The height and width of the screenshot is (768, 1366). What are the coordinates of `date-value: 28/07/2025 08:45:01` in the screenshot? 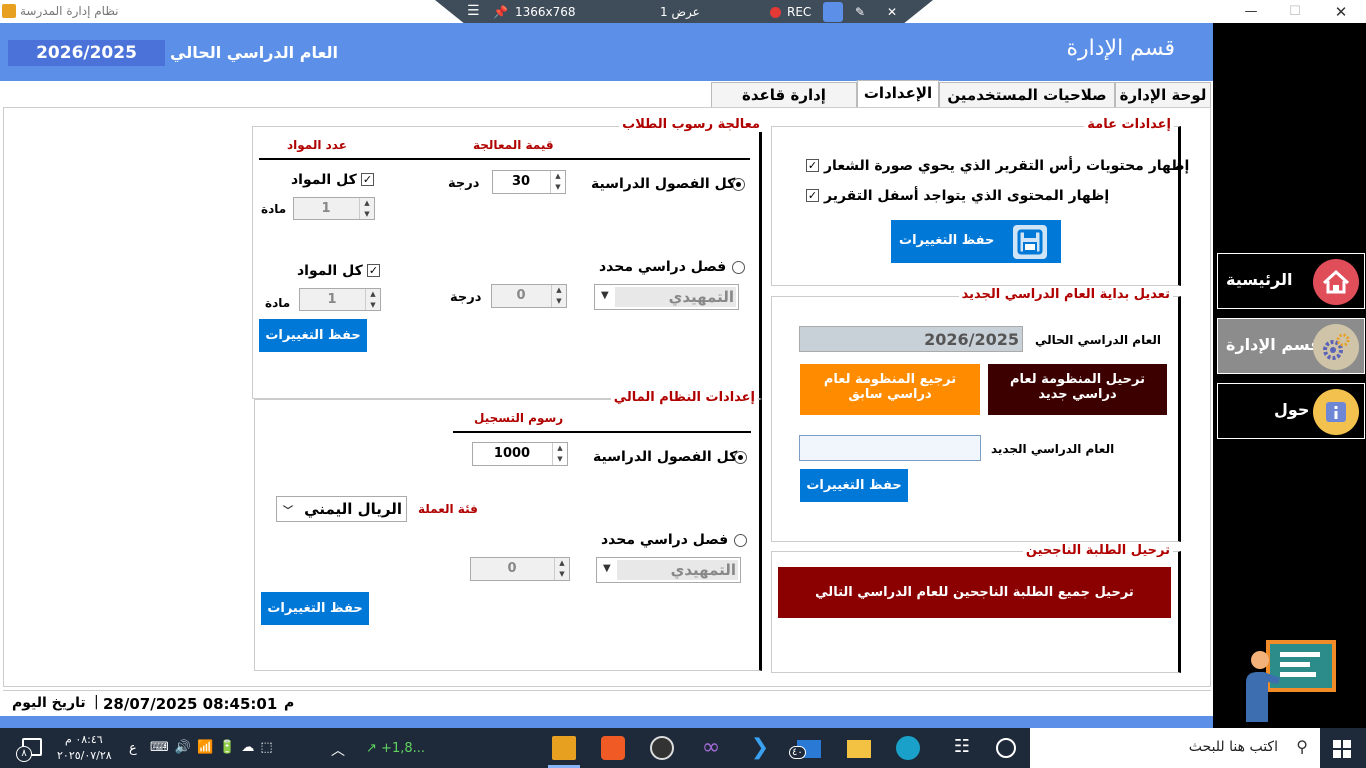 It's located at (190, 704).